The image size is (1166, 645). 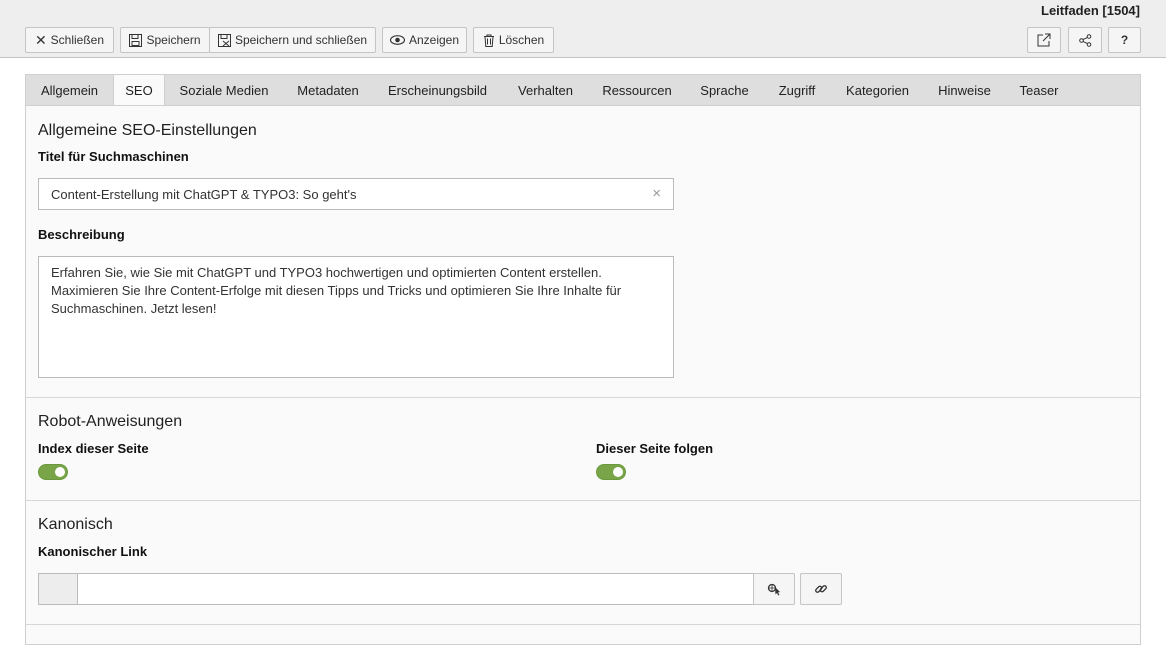 I want to click on canonical-link-label: Kanonischer Link, so click(x=93, y=551).